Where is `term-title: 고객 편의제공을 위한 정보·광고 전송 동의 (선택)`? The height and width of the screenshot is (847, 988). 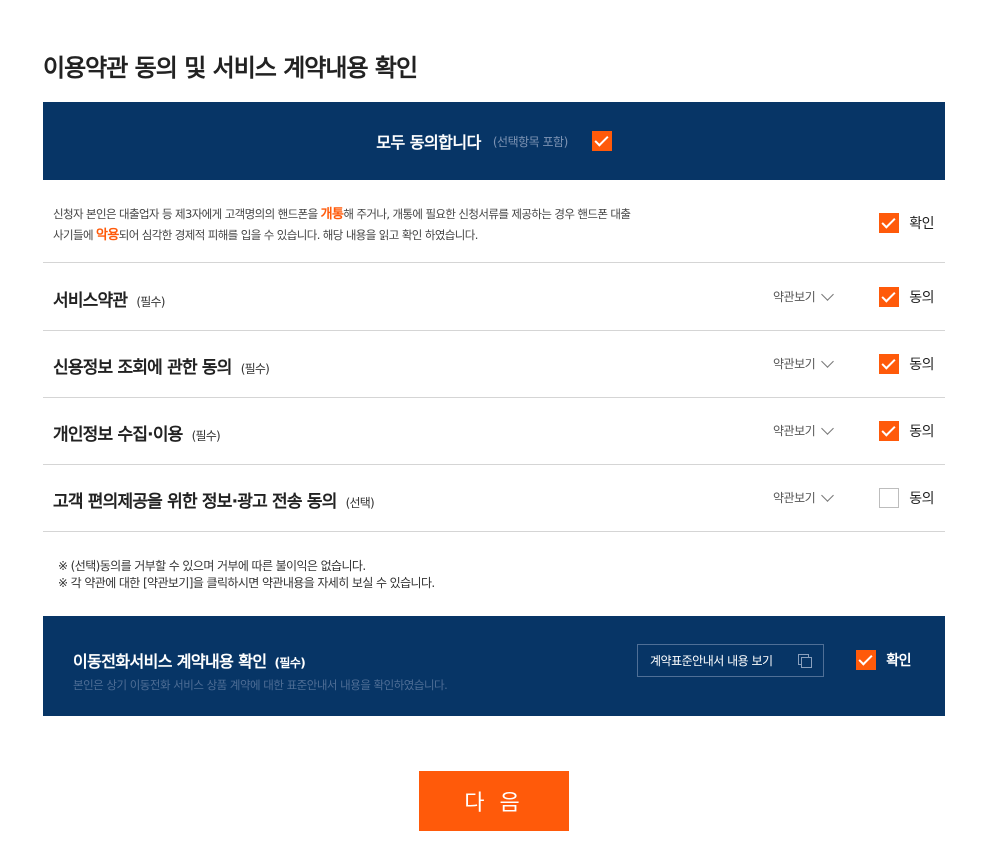
term-title: 고객 편의제공을 위한 정보·광고 전송 동의 (선택) is located at coordinates (214, 499).